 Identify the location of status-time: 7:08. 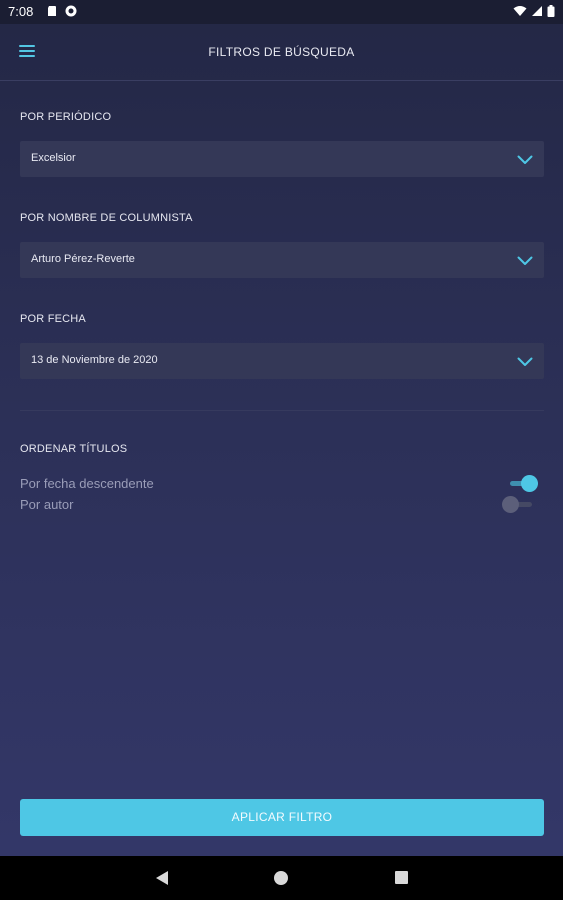
(21, 11).